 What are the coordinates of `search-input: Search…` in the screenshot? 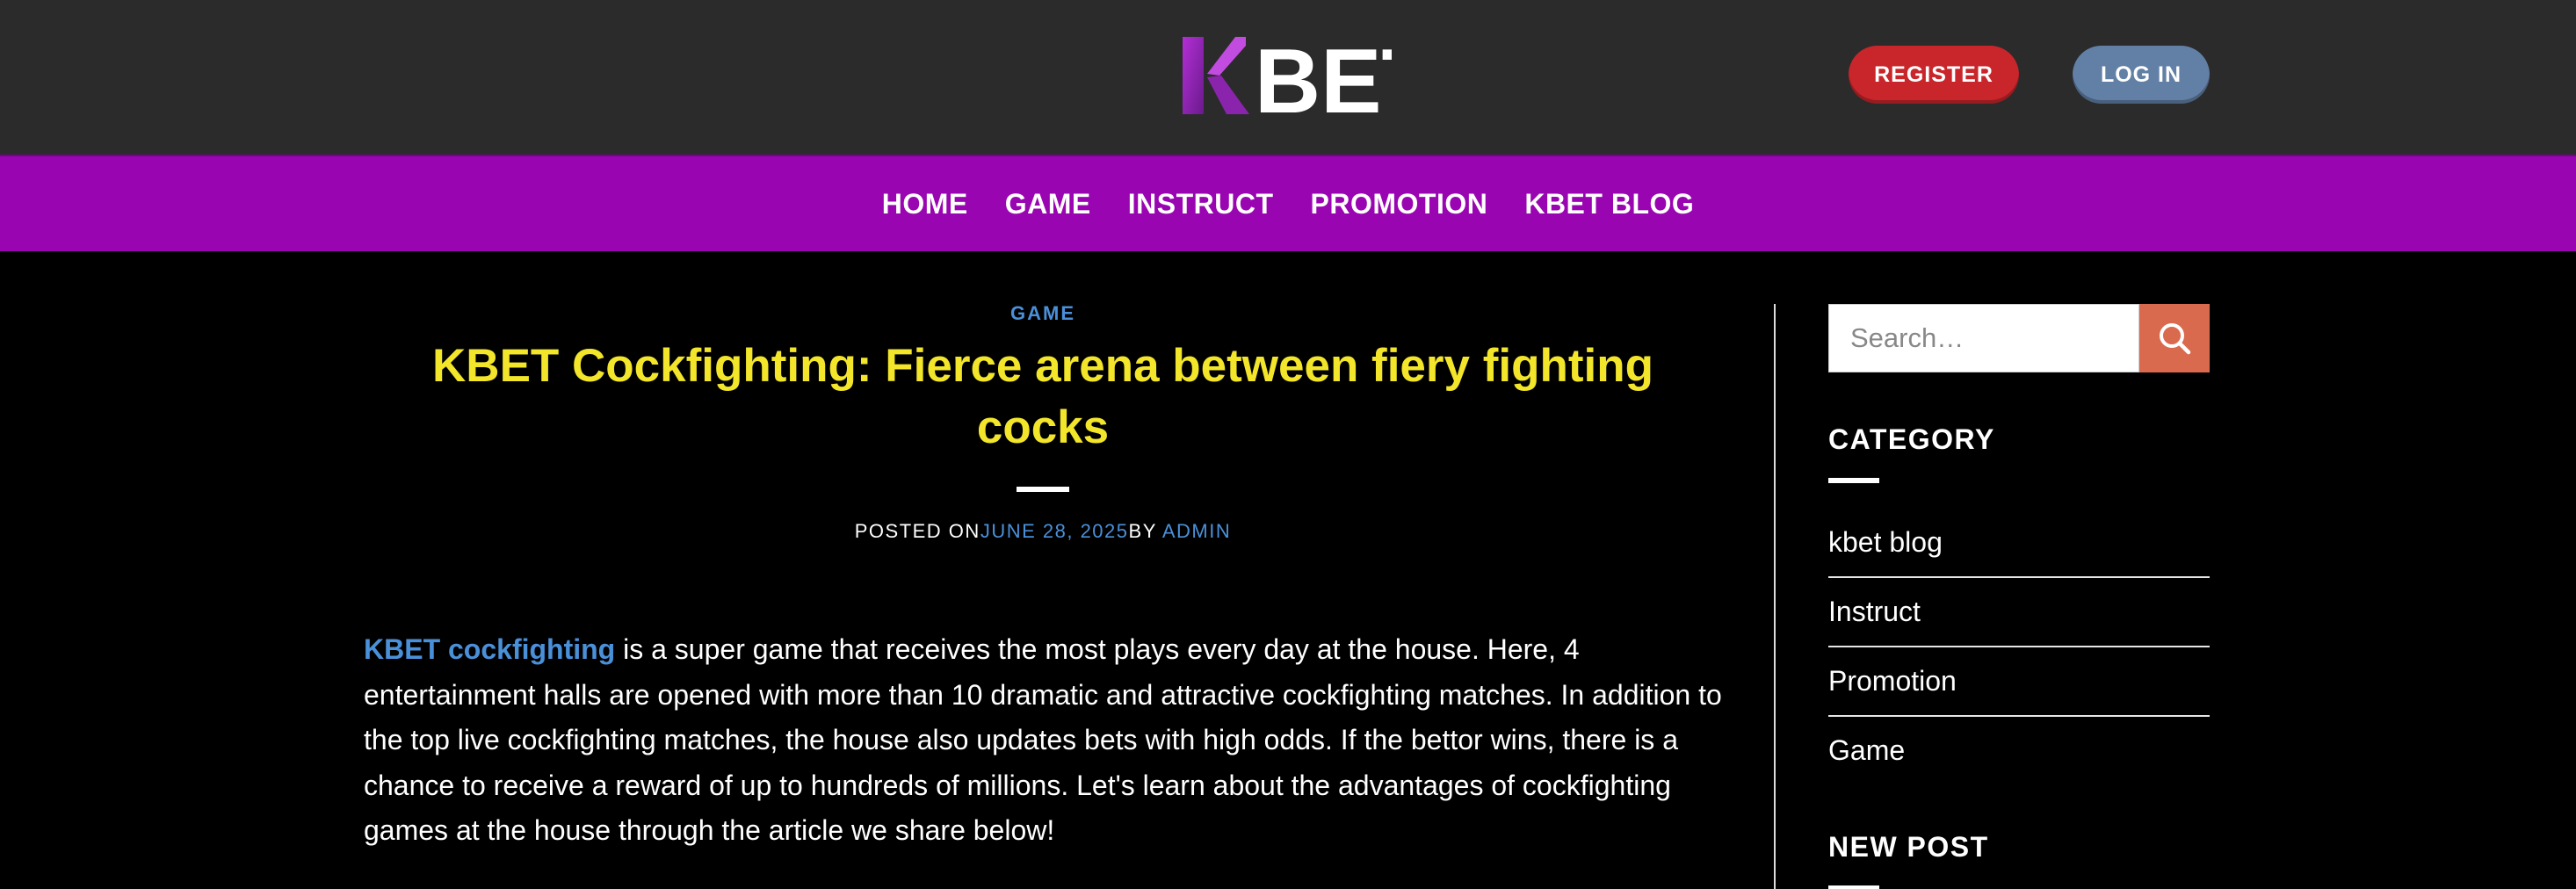 It's located at (1983, 338).